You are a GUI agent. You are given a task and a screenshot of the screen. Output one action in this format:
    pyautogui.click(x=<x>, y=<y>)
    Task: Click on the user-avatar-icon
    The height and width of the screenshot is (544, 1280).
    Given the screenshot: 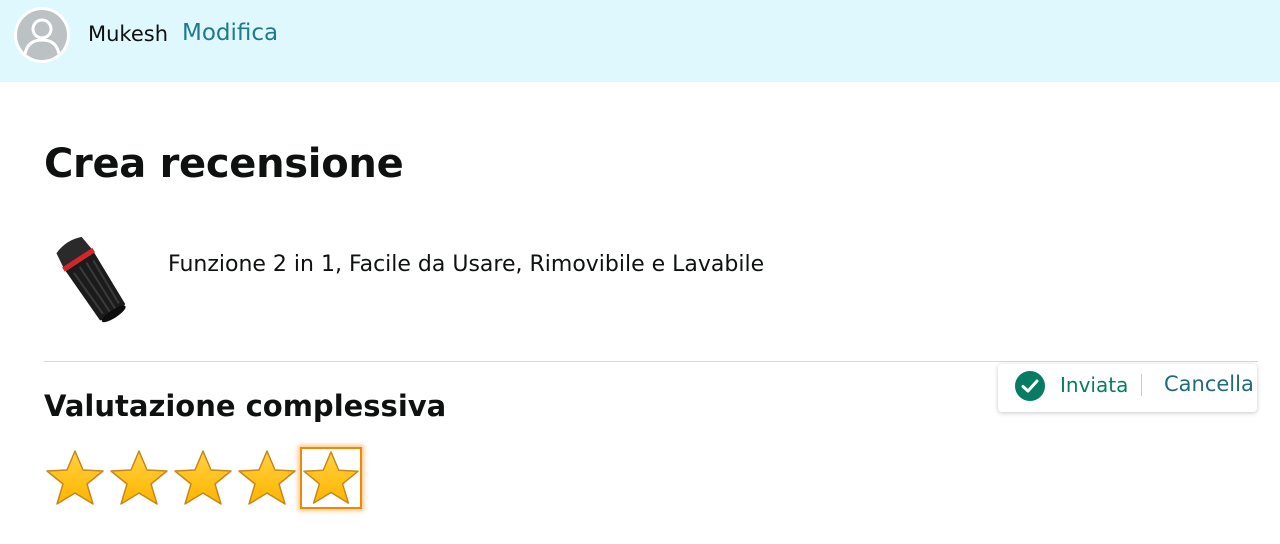 What is the action you would take?
    pyautogui.click(x=42, y=35)
    